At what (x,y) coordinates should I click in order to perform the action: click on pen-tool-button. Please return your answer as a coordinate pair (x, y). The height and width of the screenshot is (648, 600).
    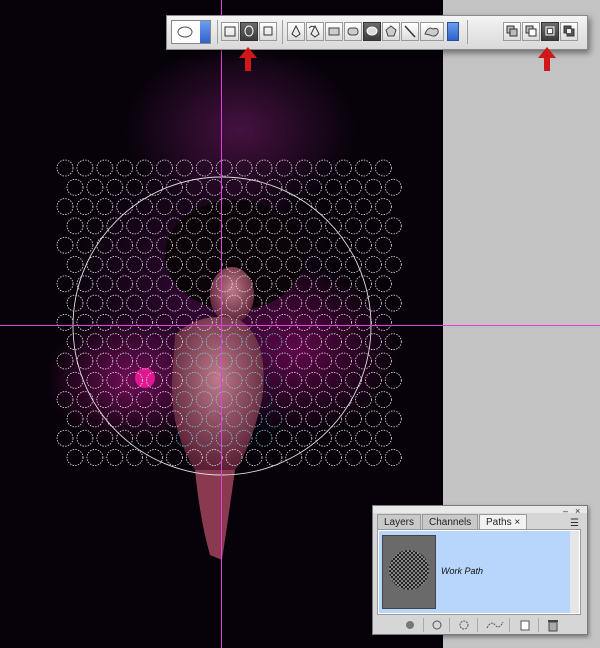
    Looking at the image, I should click on (296, 31).